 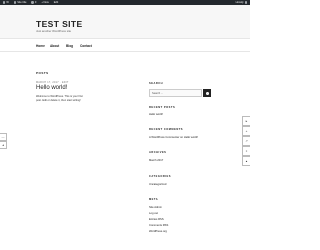 I want to click on nav-item-blog: Blog, so click(x=69, y=46).